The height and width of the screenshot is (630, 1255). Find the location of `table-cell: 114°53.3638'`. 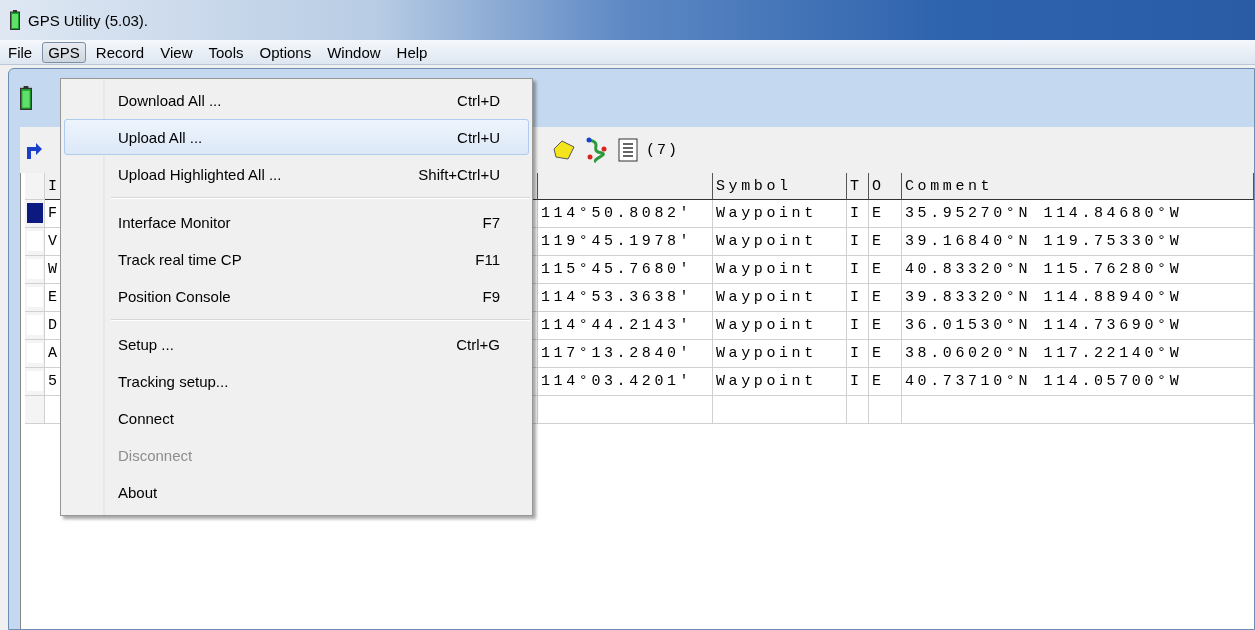

table-cell: 114°53.3638' is located at coordinates (625, 298).